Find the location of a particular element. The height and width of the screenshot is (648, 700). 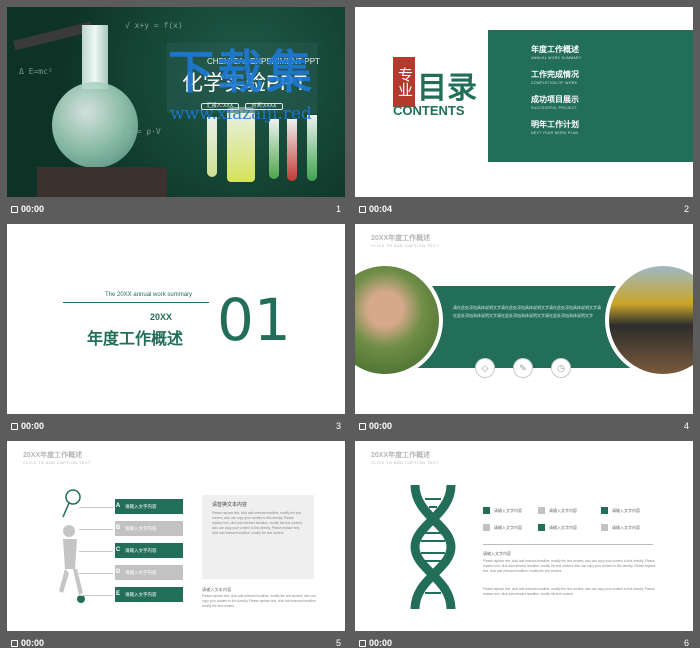

chalk-formula: √ x+y = f(x) is located at coordinates (154, 25).